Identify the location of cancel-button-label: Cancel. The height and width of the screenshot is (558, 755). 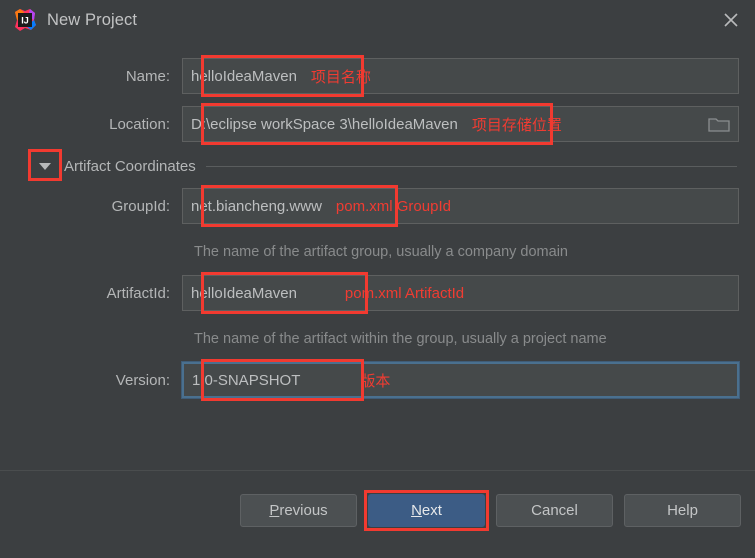
(554, 510).